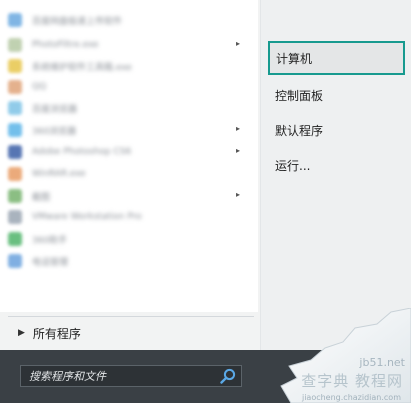 The height and width of the screenshot is (403, 411). I want to click on program-item: Adobe Photoshop CS6 ▸, so click(130, 152).